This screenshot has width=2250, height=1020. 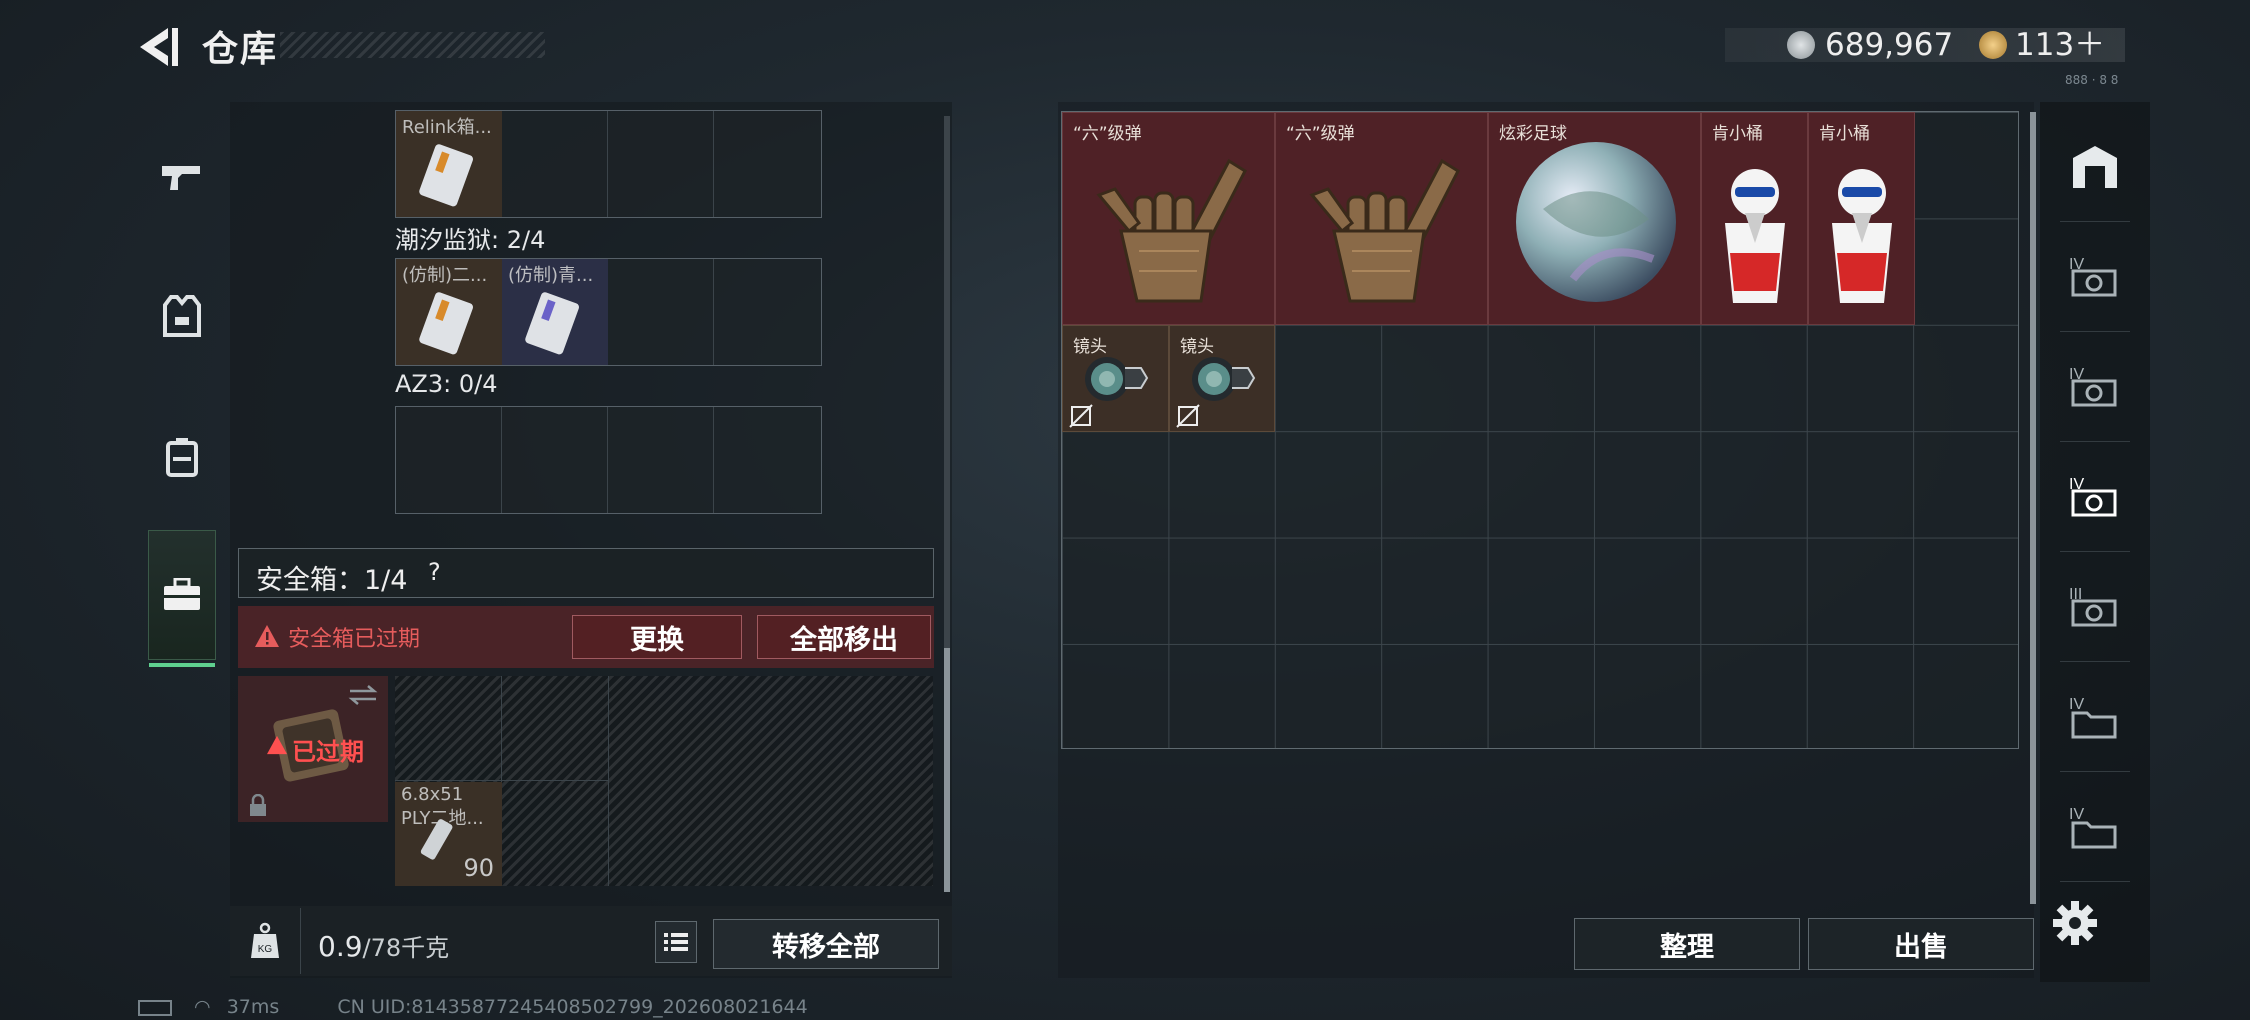 I want to click on stash-case-4a-icon: IV, so click(x=2093, y=276).